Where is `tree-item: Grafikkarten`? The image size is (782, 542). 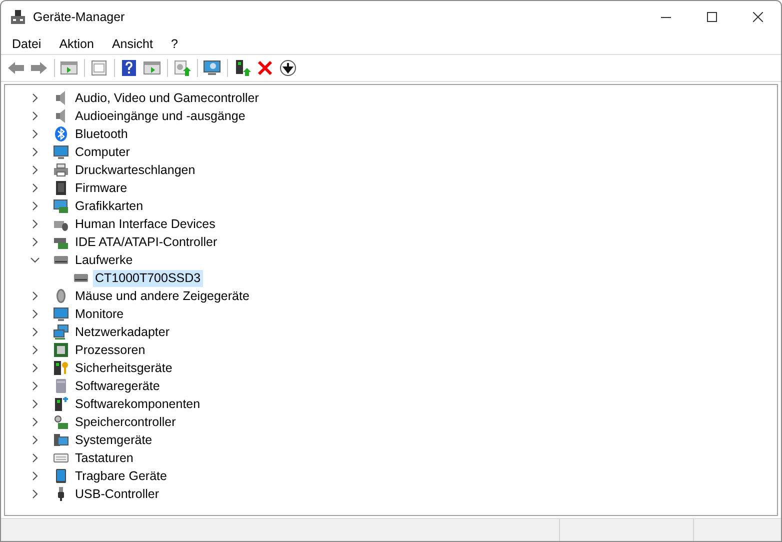
tree-item: Grafikkarten is located at coordinates (109, 206).